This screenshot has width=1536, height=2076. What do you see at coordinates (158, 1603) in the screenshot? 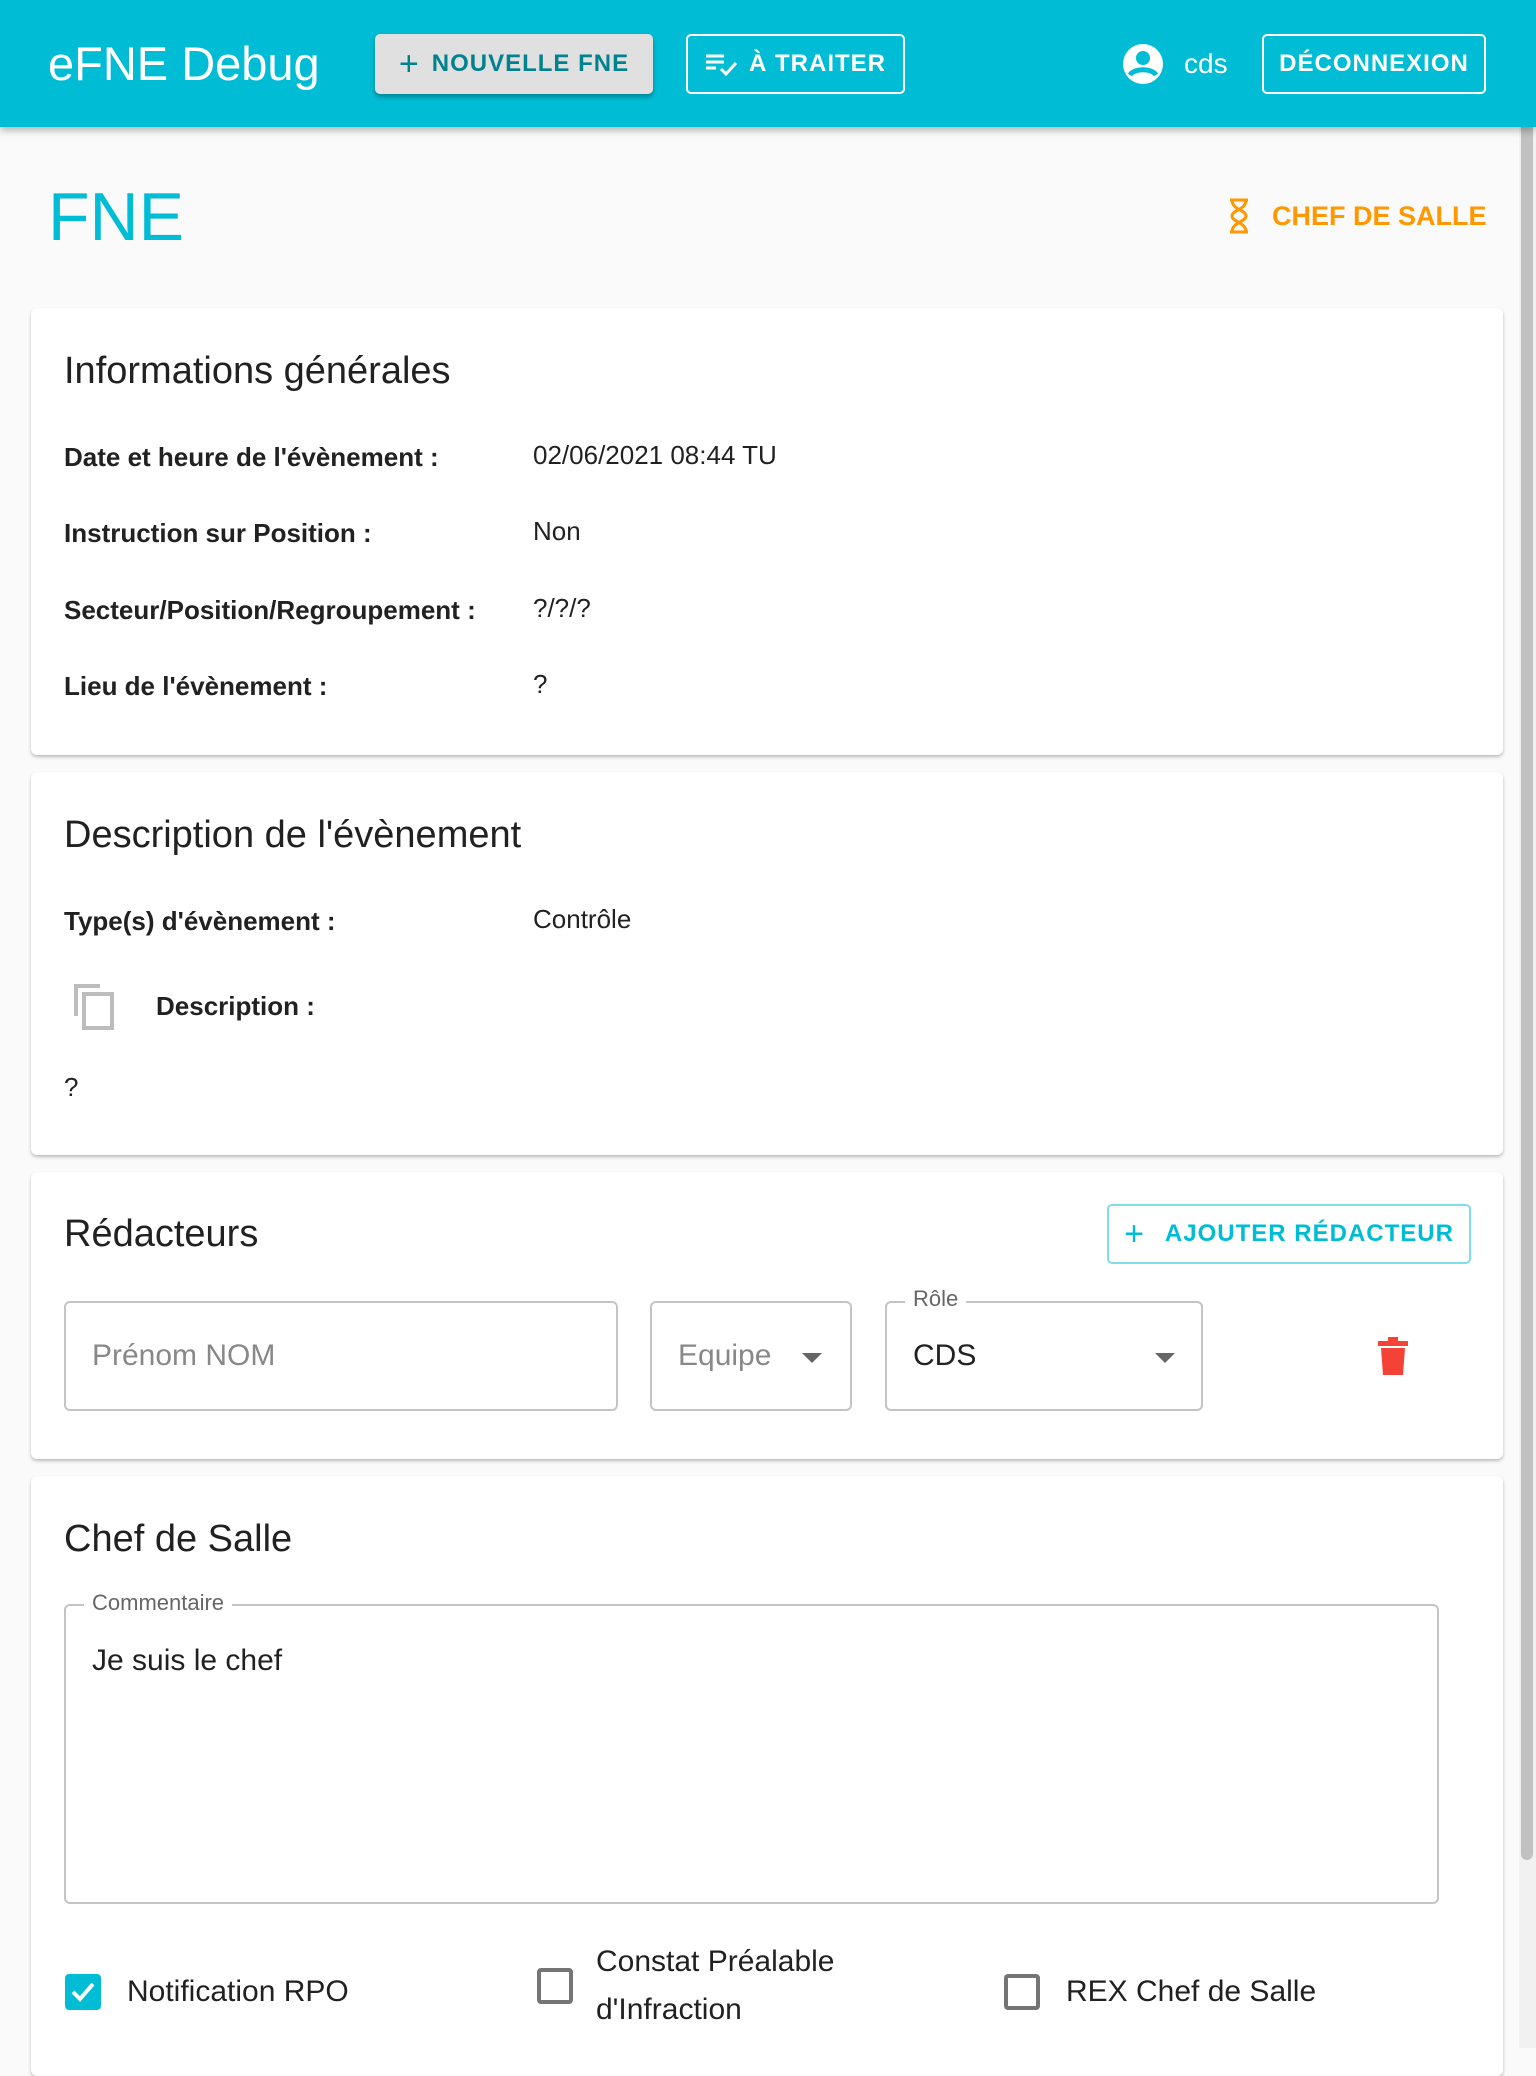
I see `comment-label: Commentaire` at bounding box center [158, 1603].